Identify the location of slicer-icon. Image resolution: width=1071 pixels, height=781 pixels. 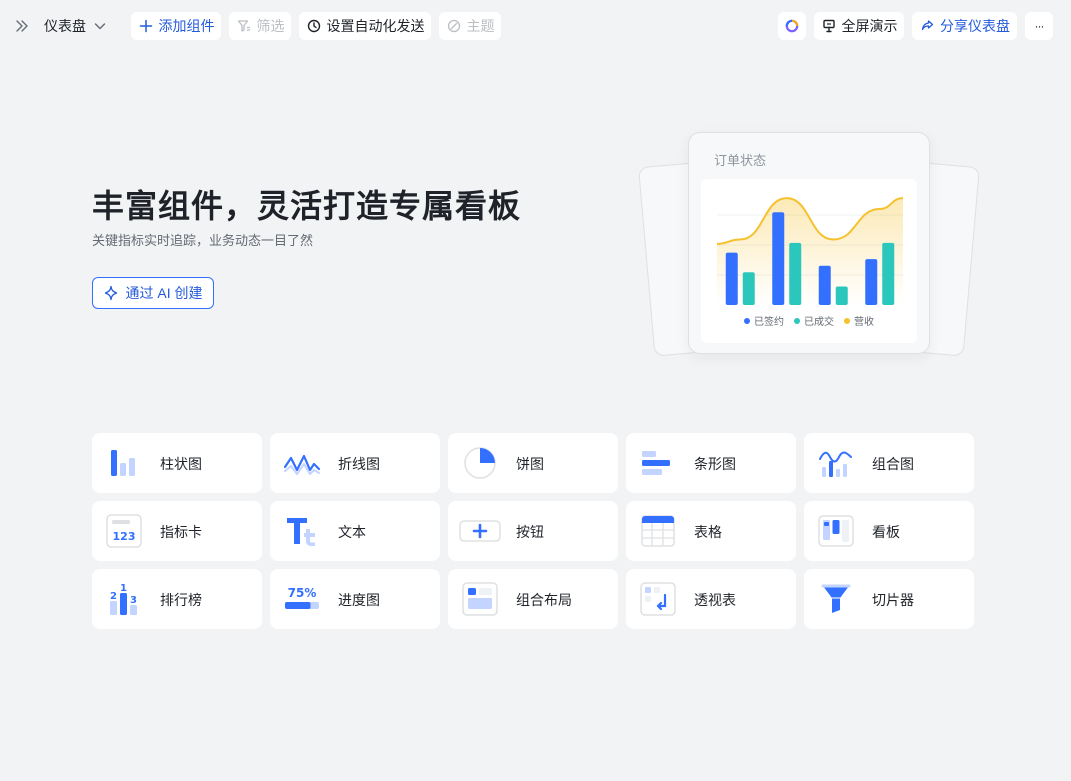
(836, 599).